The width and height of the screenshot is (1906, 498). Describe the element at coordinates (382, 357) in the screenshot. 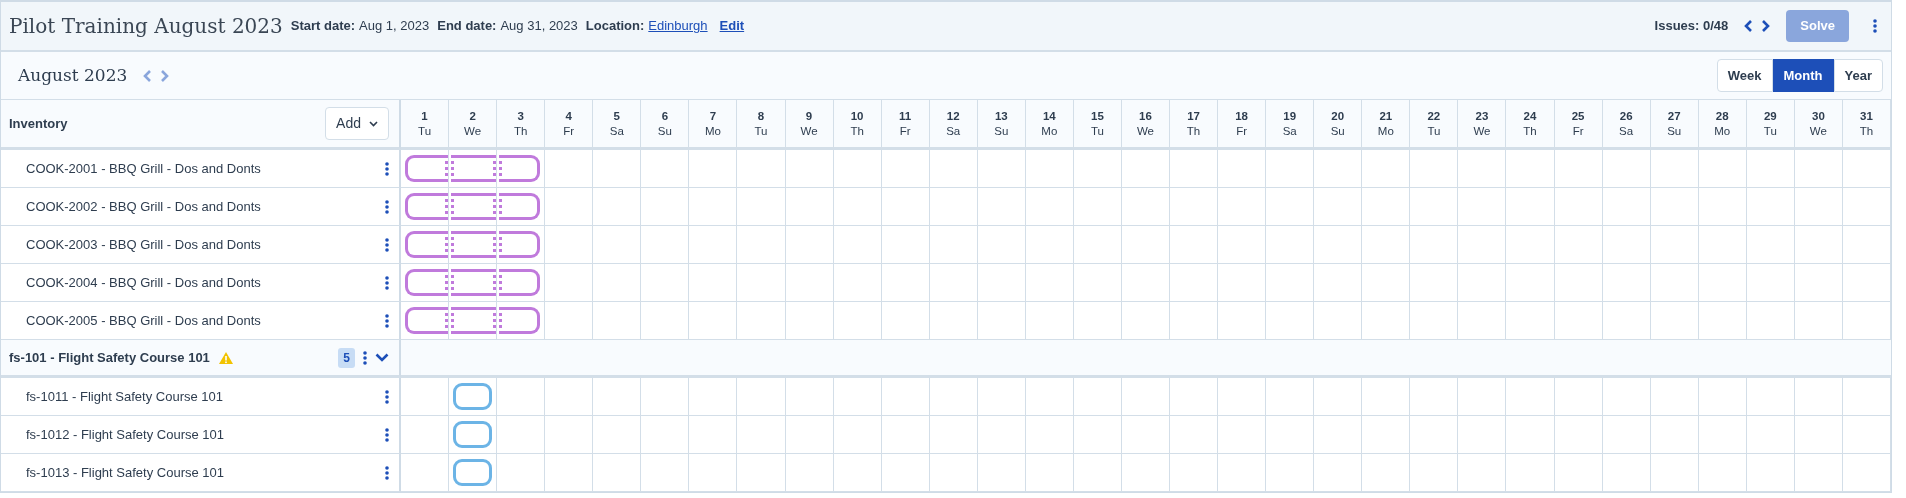

I see `chevron-down-icon` at that location.